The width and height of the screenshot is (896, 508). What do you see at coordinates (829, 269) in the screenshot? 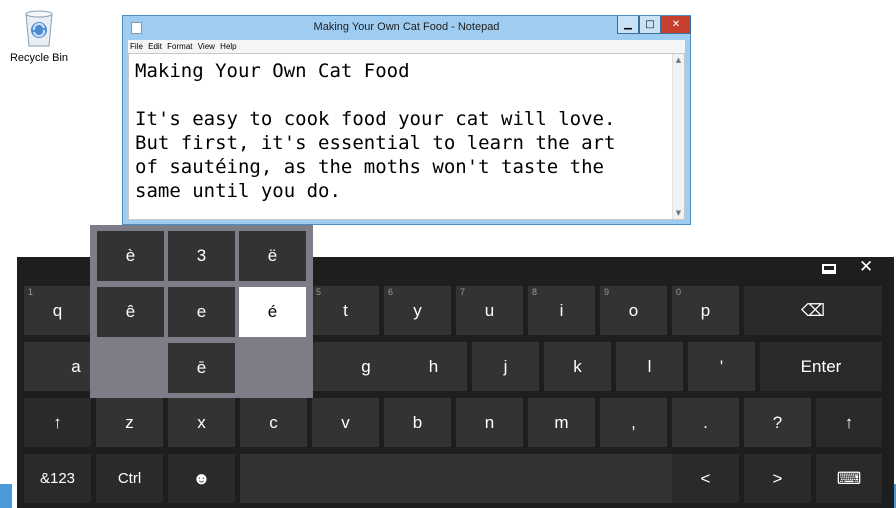
I see `dock-keyboard-icon` at bounding box center [829, 269].